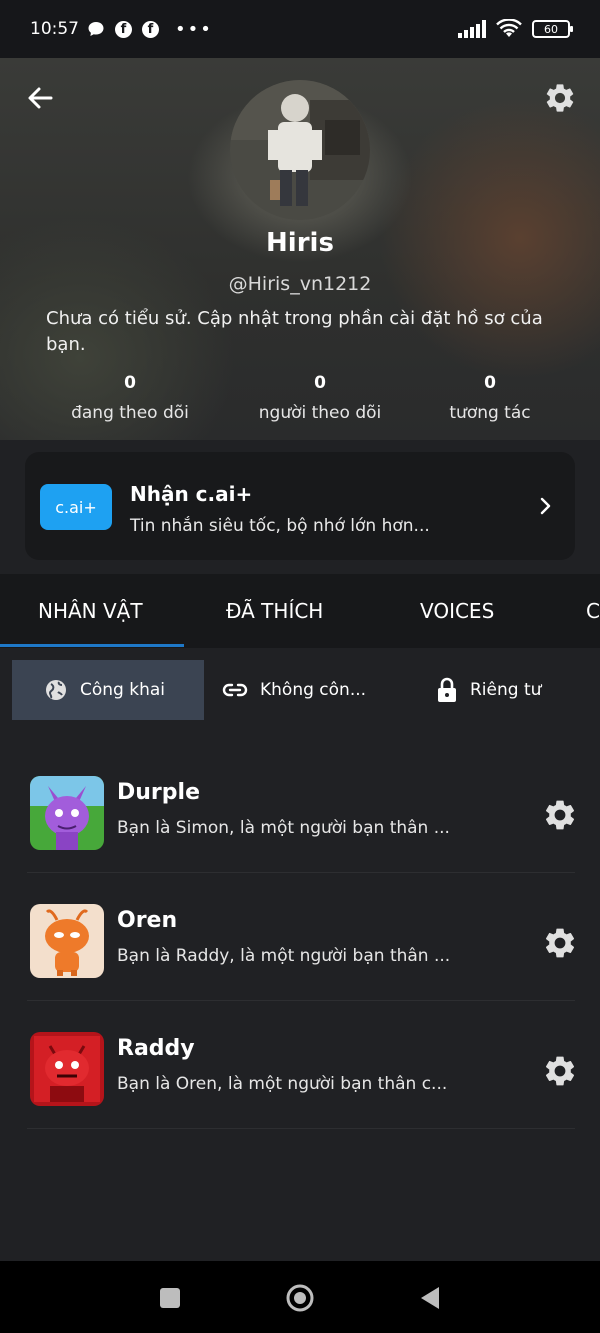  I want to click on signal-icon, so click(472, 29).